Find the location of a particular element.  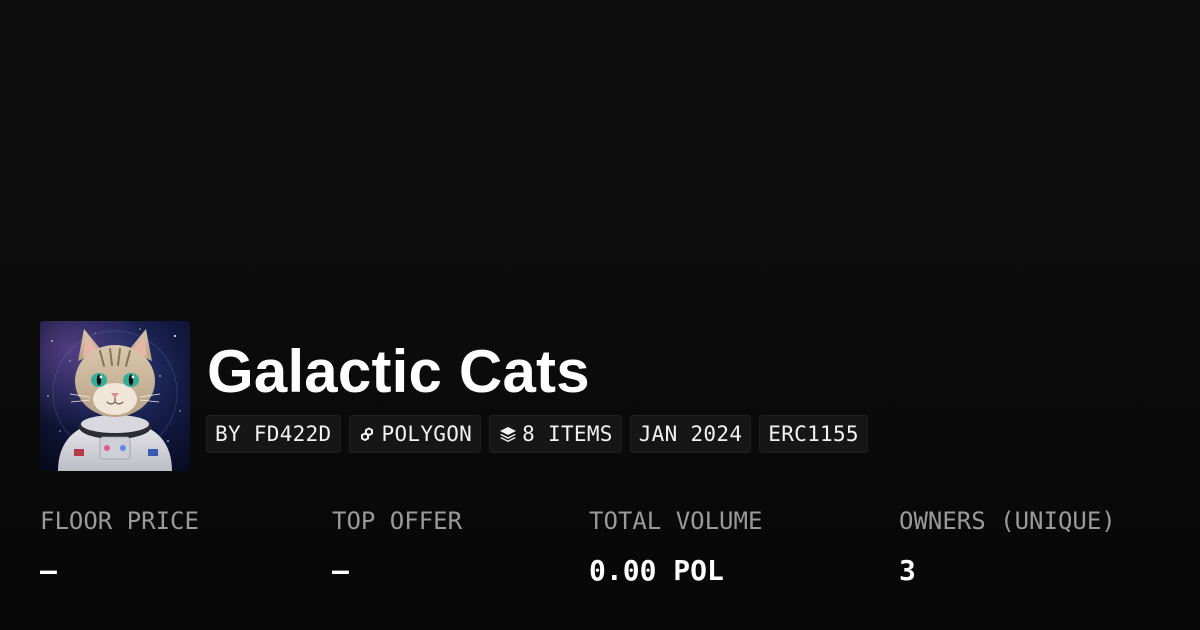

date-label: JAN 2024 is located at coordinates (690, 434).